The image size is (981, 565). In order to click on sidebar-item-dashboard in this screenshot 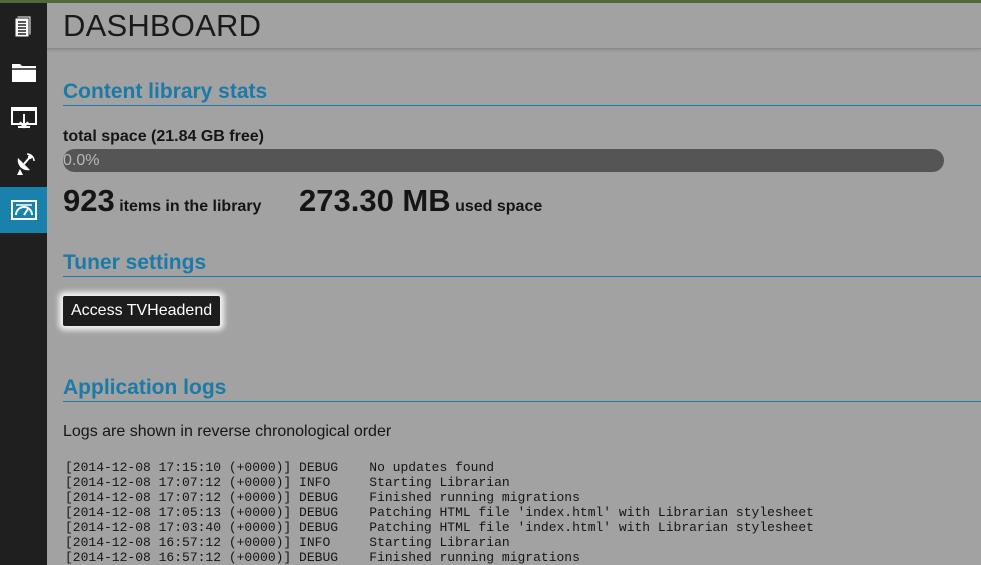, I will do `click(23, 210)`.